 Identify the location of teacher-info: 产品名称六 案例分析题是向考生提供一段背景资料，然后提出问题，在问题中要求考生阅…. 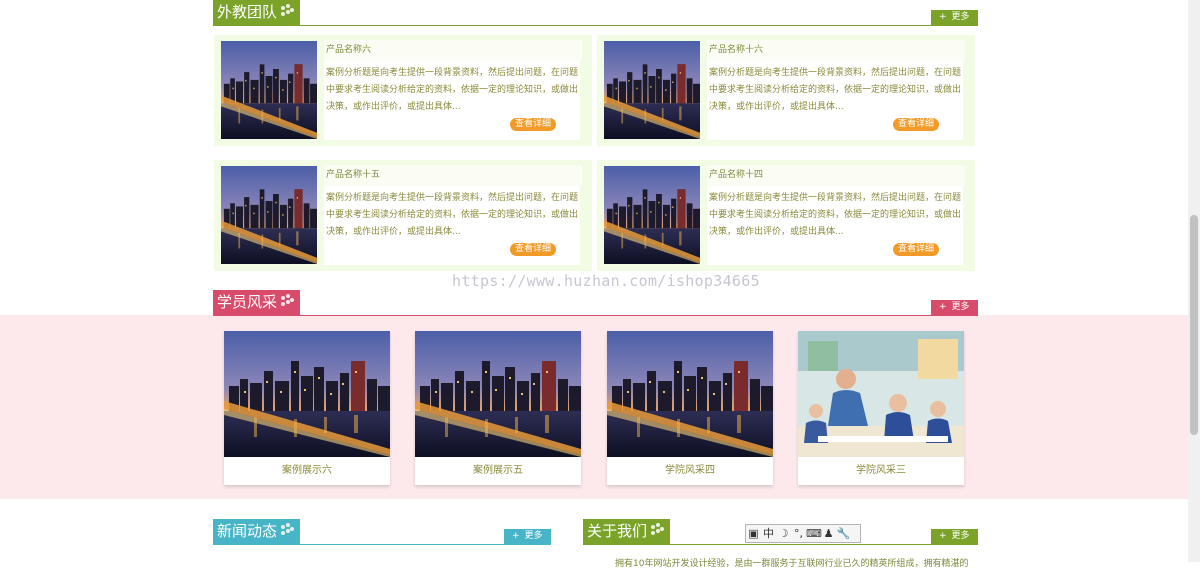
(453, 90).